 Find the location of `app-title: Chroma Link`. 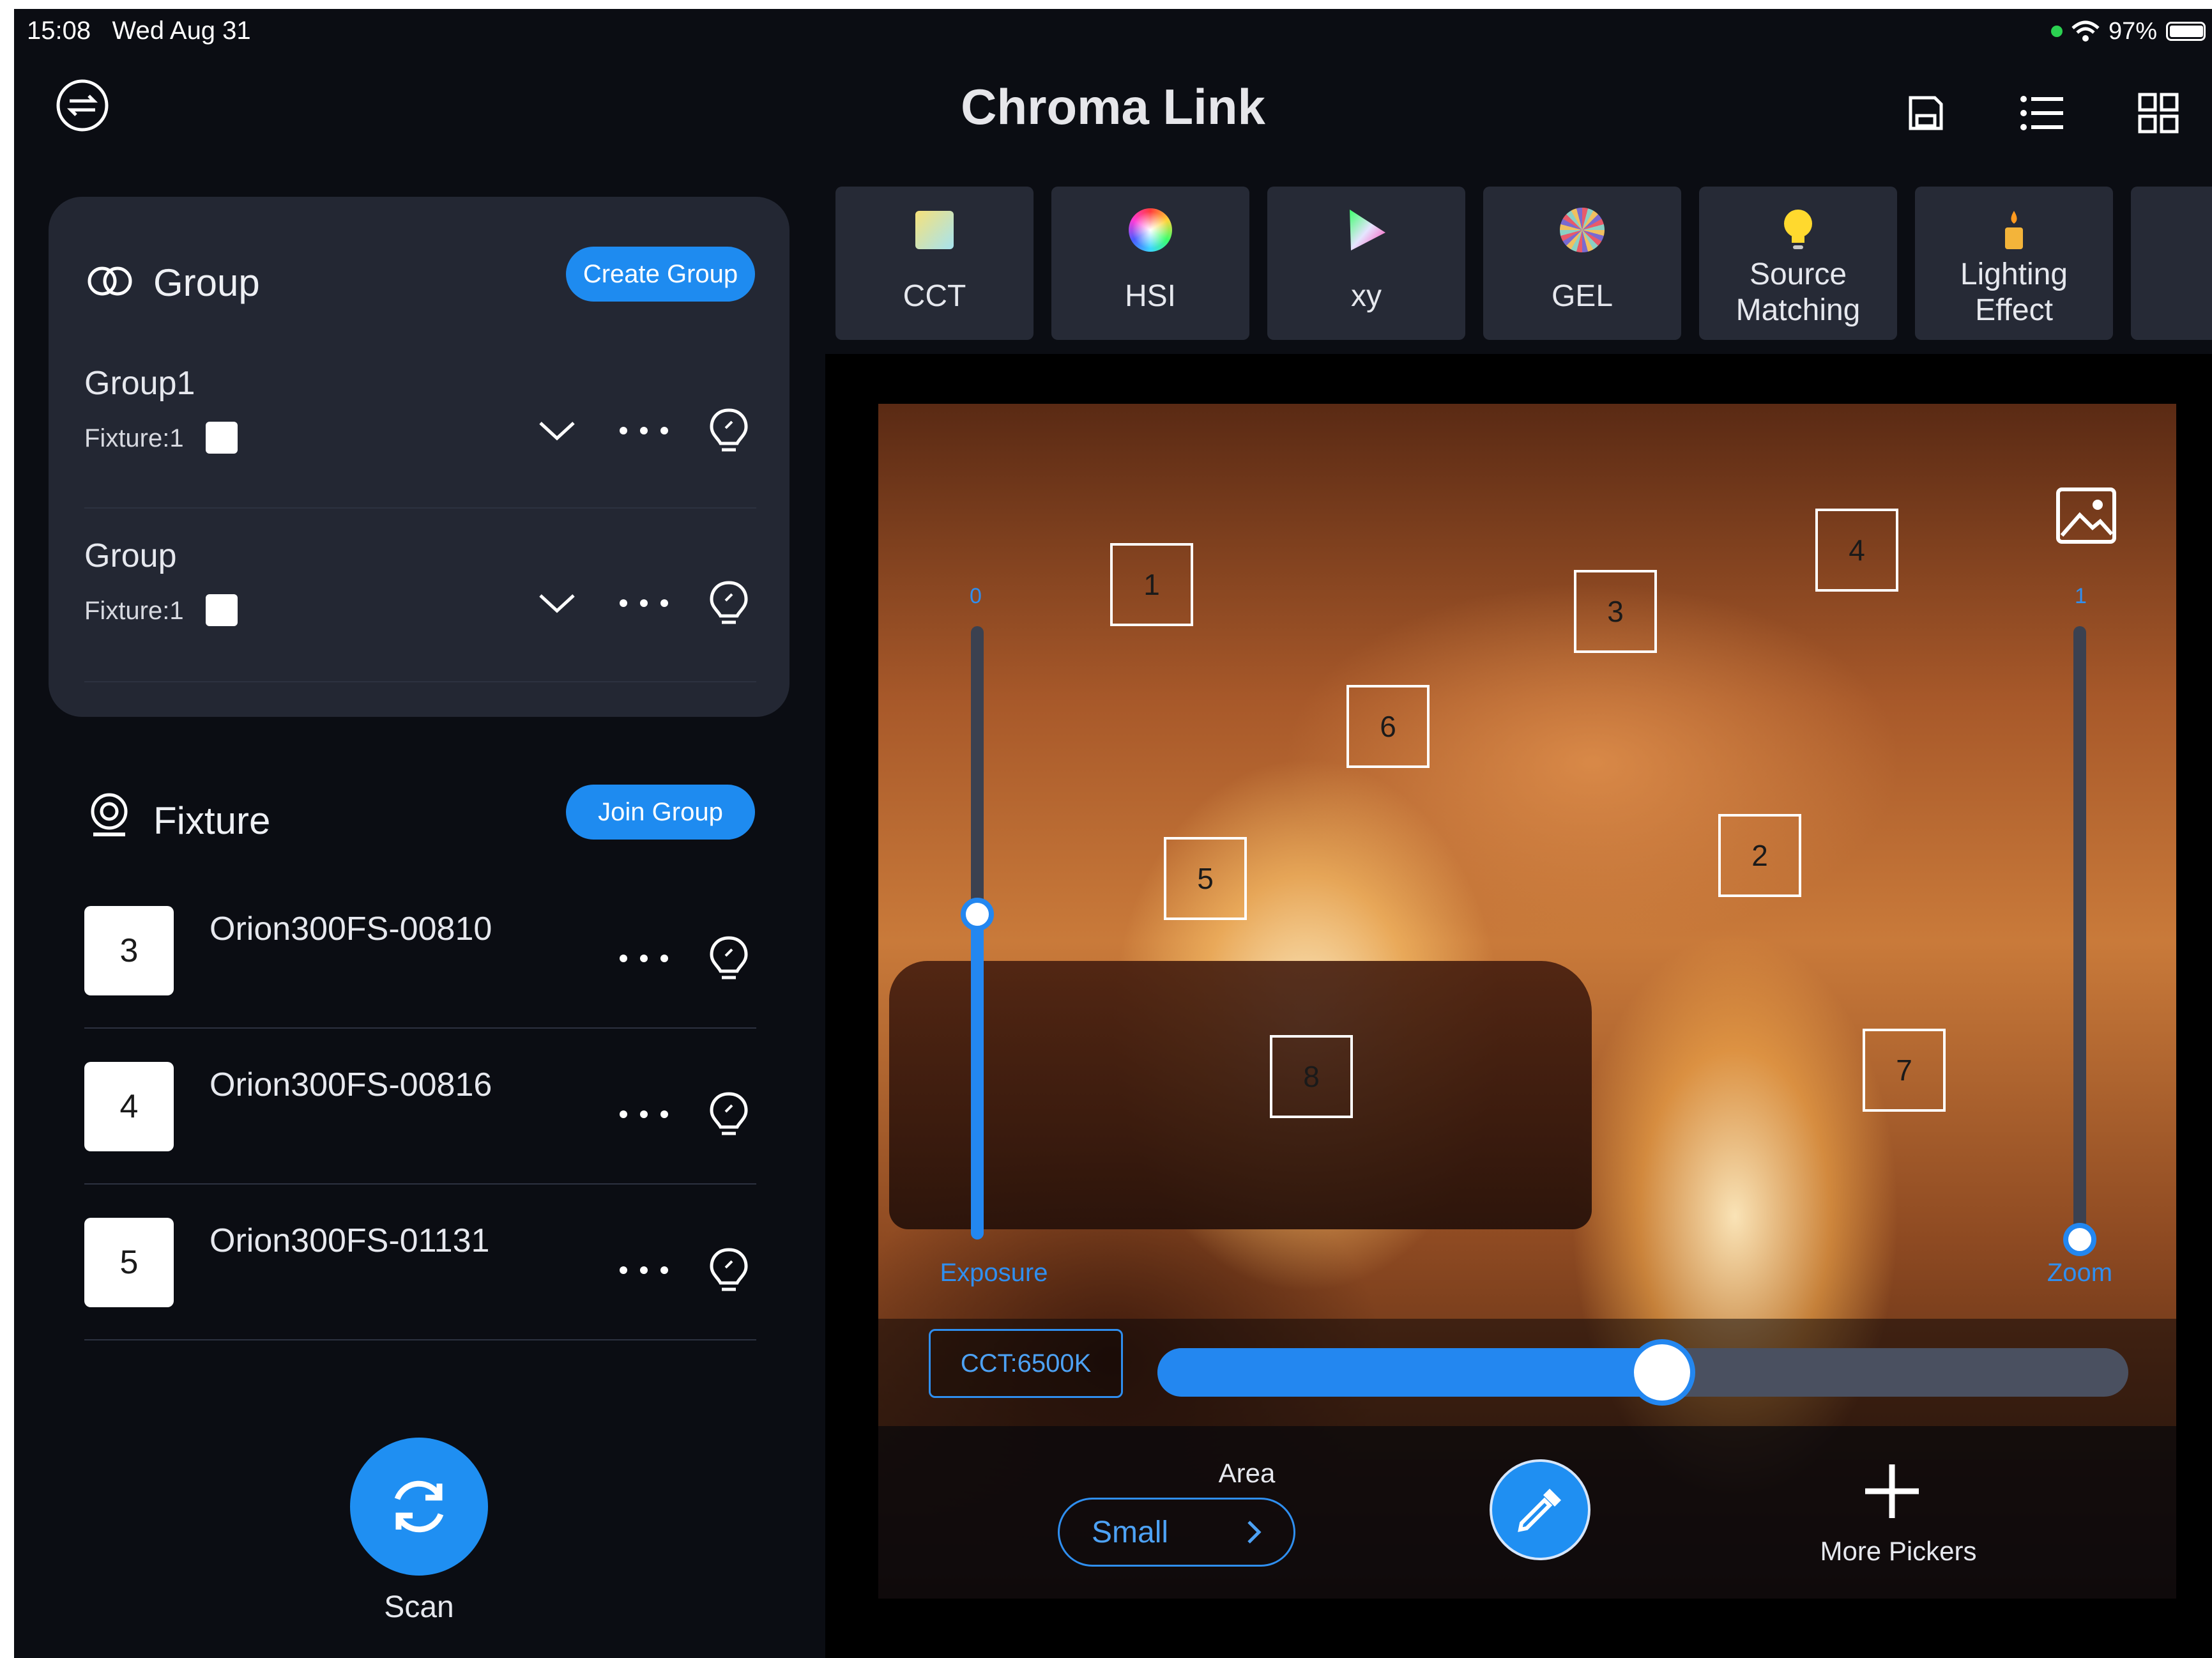

app-title: Chroma Link is located at coordinates (1113, 107).